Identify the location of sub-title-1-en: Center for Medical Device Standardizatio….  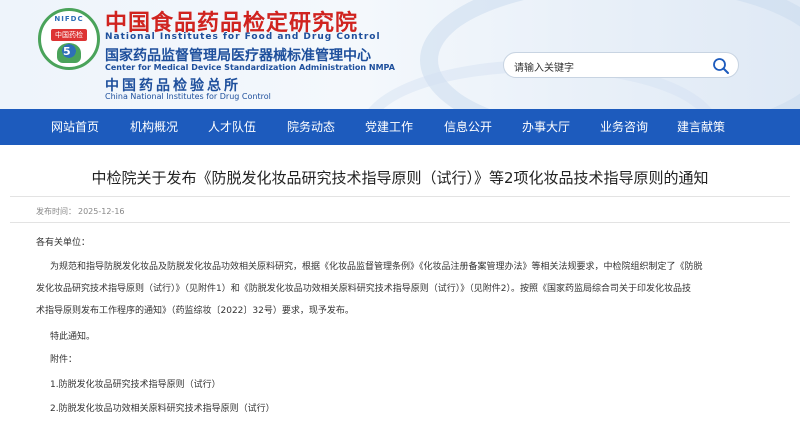
(250, 67).